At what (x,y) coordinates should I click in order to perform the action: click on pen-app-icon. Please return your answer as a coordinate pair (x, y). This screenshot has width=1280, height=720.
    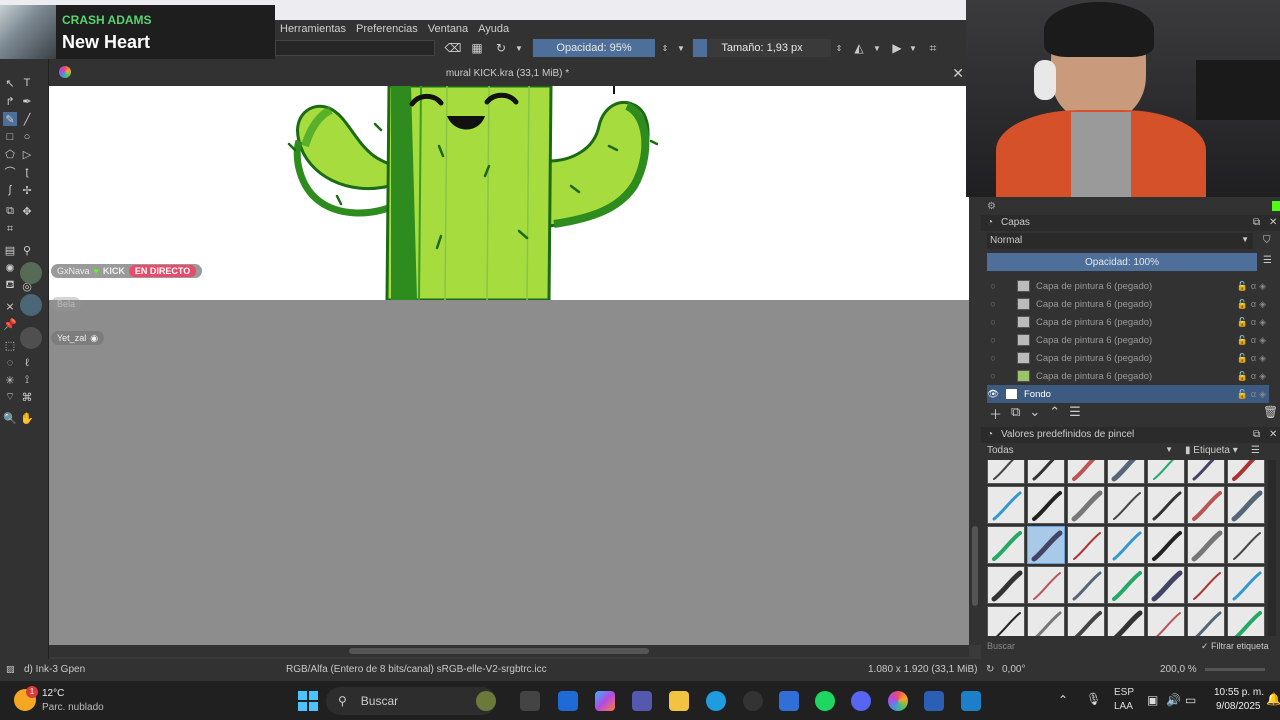
    Looking at the image, I should click on (789, 701).